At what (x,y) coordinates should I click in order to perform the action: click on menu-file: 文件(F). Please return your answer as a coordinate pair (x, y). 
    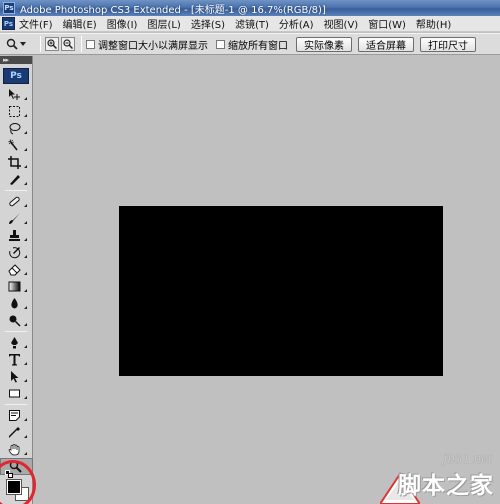
    Looking at the image, I should click on (36, 23).